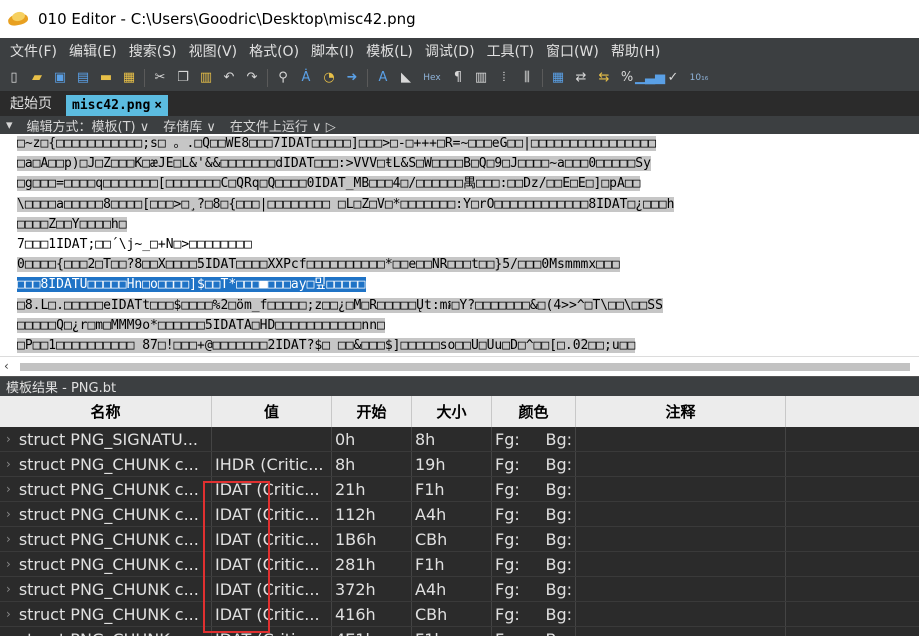  Describe the element at coordinates (72, 224) in the screenshot. I see `selected-text: □□□□Z□□Y□□□□h□` at that location.